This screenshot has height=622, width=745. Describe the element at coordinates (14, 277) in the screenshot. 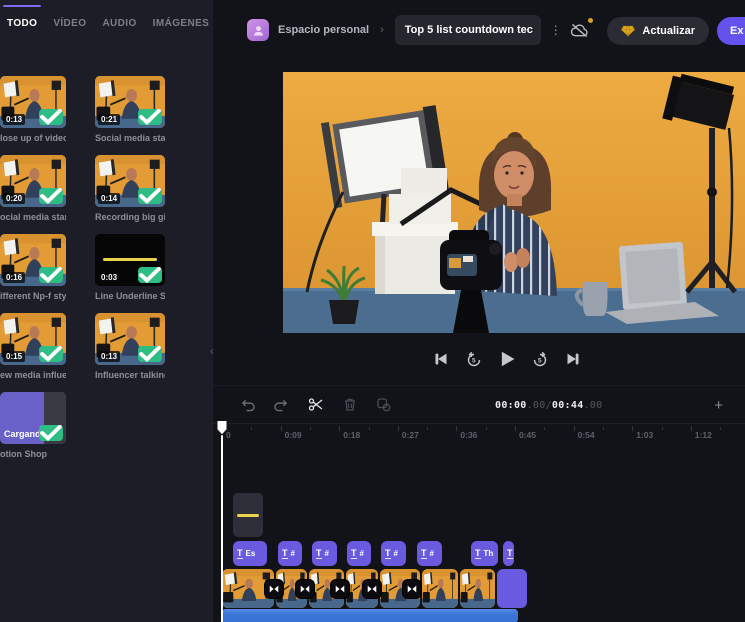

I see `duration-badge: 0:16` at that location.